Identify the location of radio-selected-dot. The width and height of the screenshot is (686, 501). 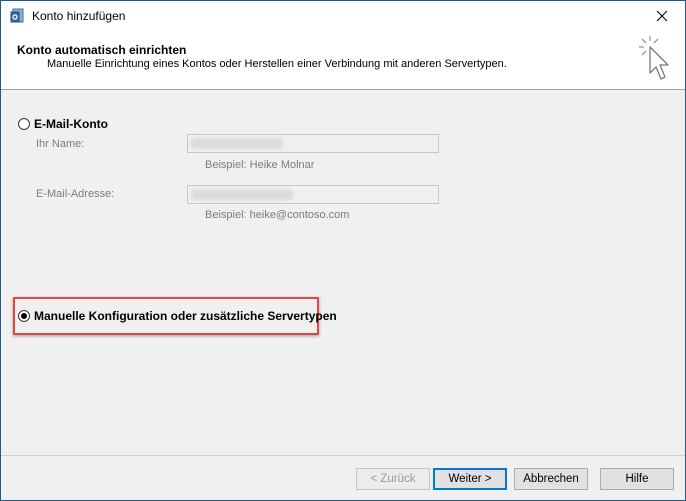
(24, 316).